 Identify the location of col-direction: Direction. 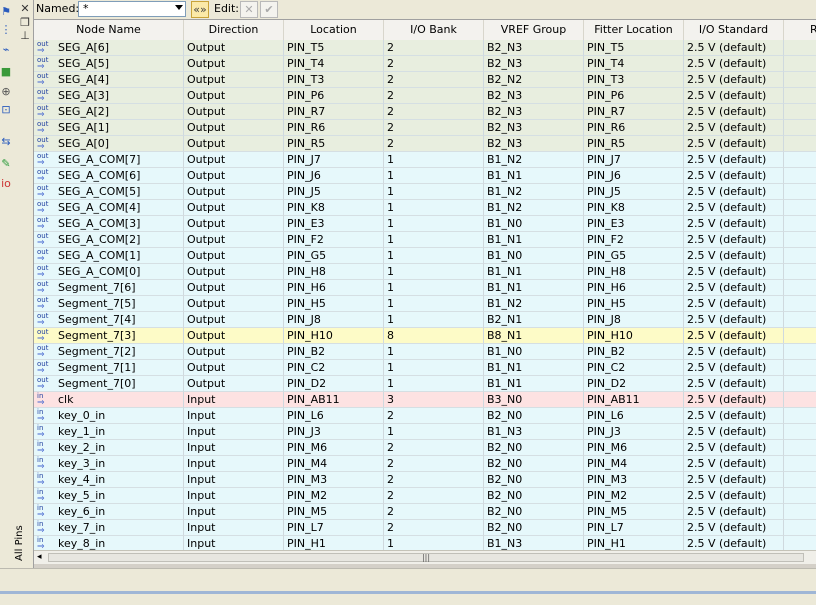
(234, 30).